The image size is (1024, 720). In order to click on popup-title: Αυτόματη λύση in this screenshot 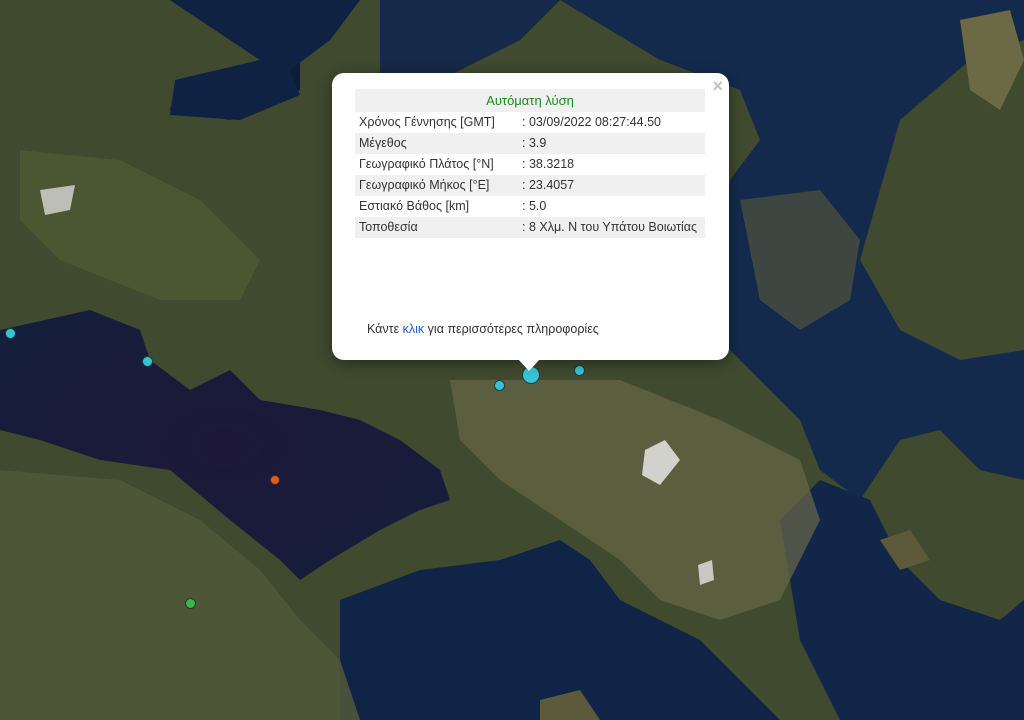, I will do `click(530, 100)`.